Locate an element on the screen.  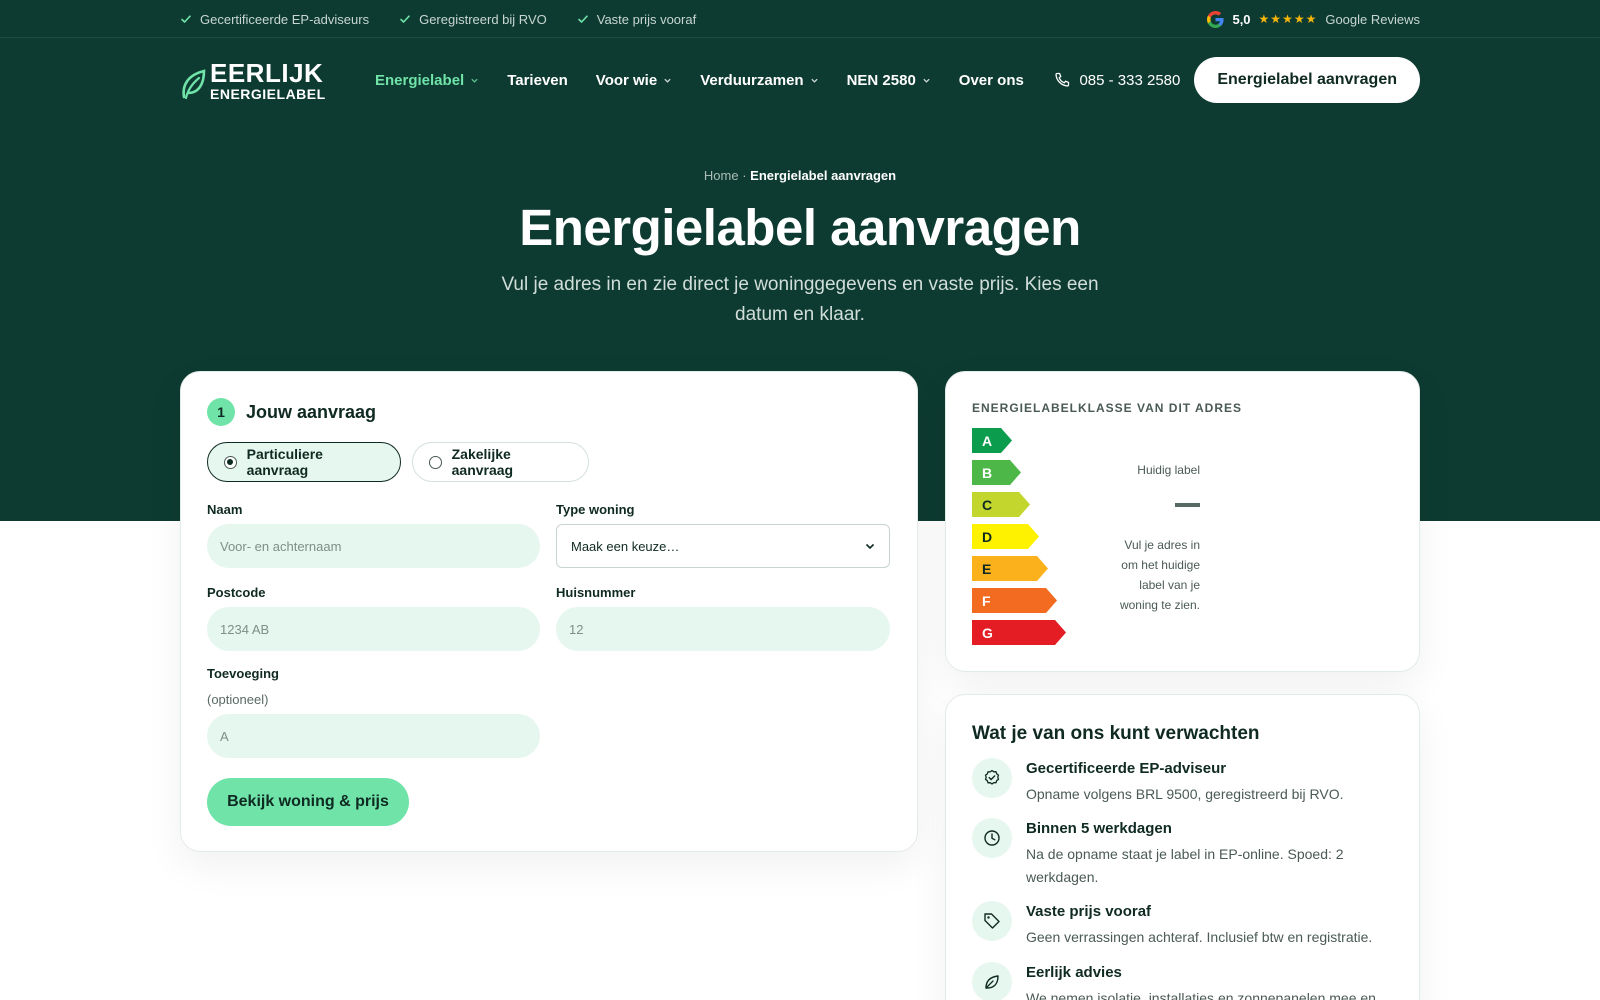
nav-item-energielabel: Energielabel is located at coordinates (427, 80).